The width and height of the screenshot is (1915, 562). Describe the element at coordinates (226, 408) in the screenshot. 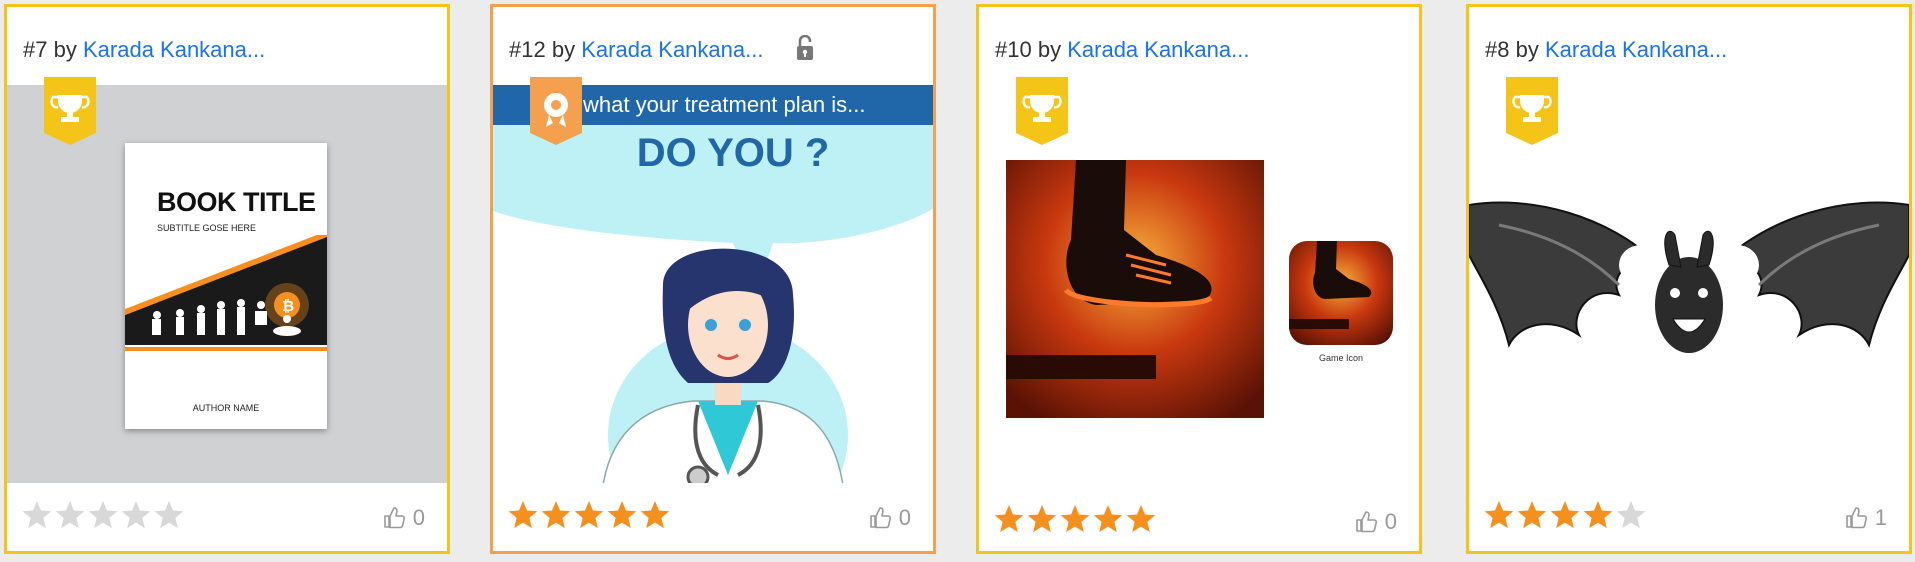

I see `book-author: AUTHOR NAME` at that location.